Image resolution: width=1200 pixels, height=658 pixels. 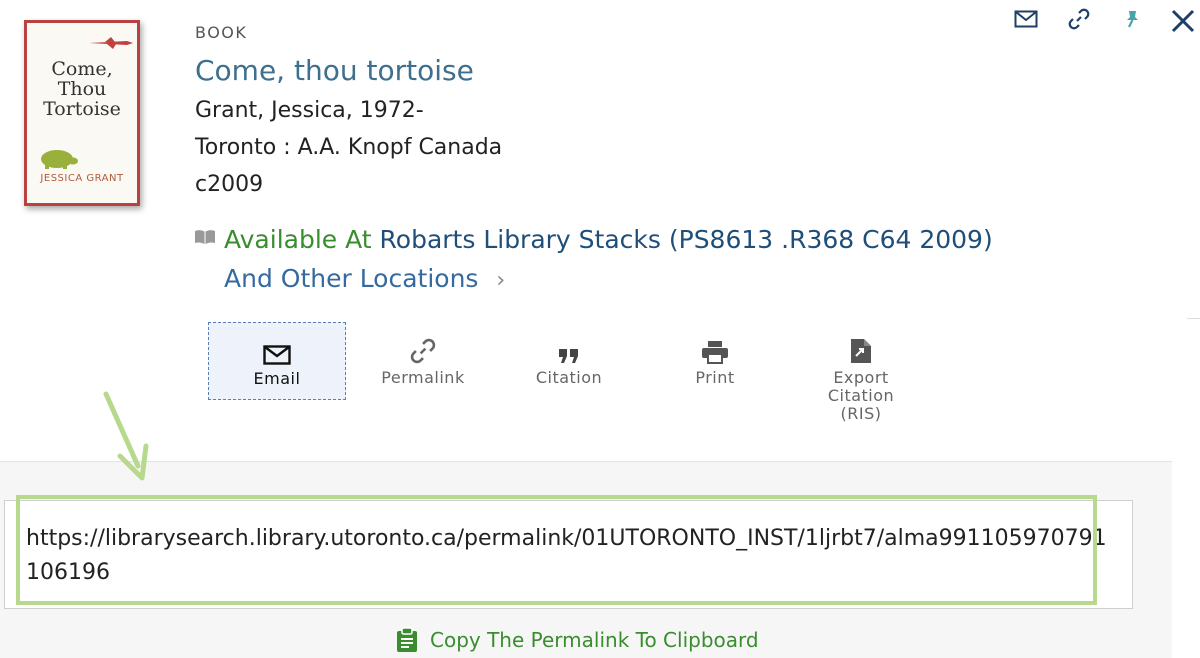 I want to click on copy-permalink-button: Copy The Permalink To Clipboard, so click(x=577, y=640).